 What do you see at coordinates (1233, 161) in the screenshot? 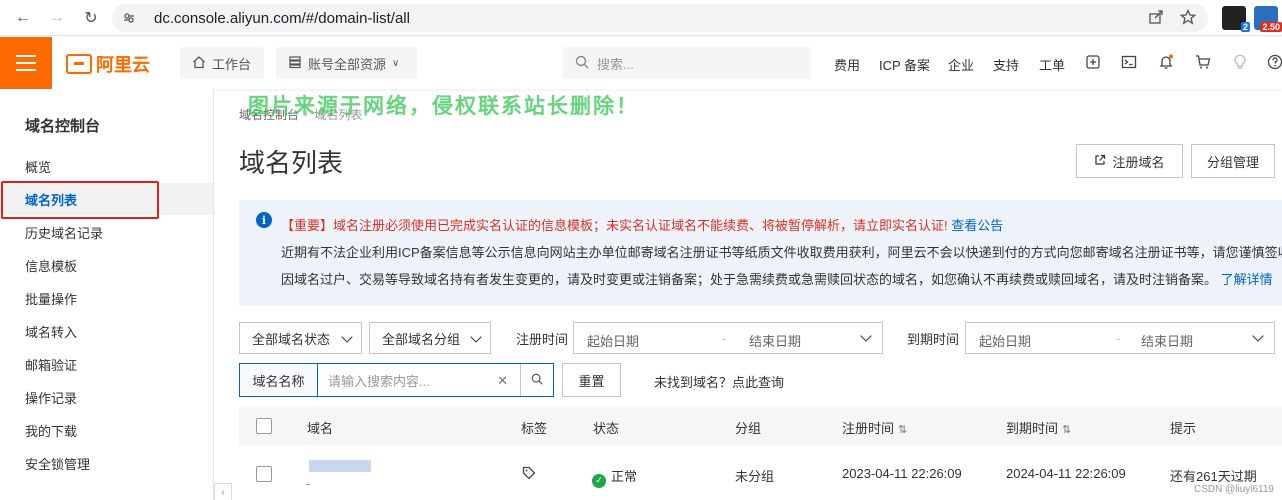
I see `group-manage-button: 分组管理` at bounding box center [1233, 161].